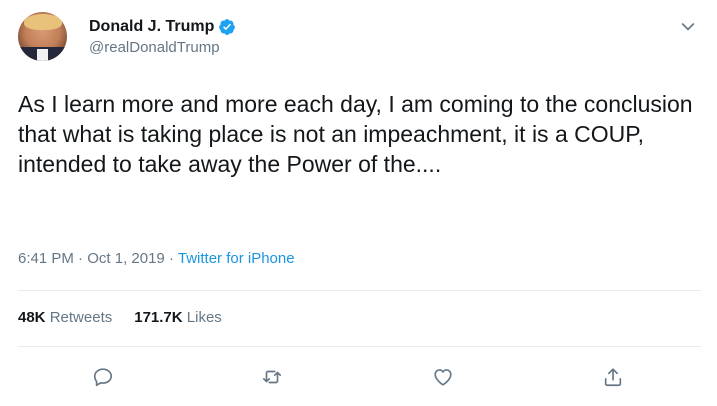 The height and width of the screenshot is (406, 717). I want to click on verified-badge-icon, so click(227, 27).